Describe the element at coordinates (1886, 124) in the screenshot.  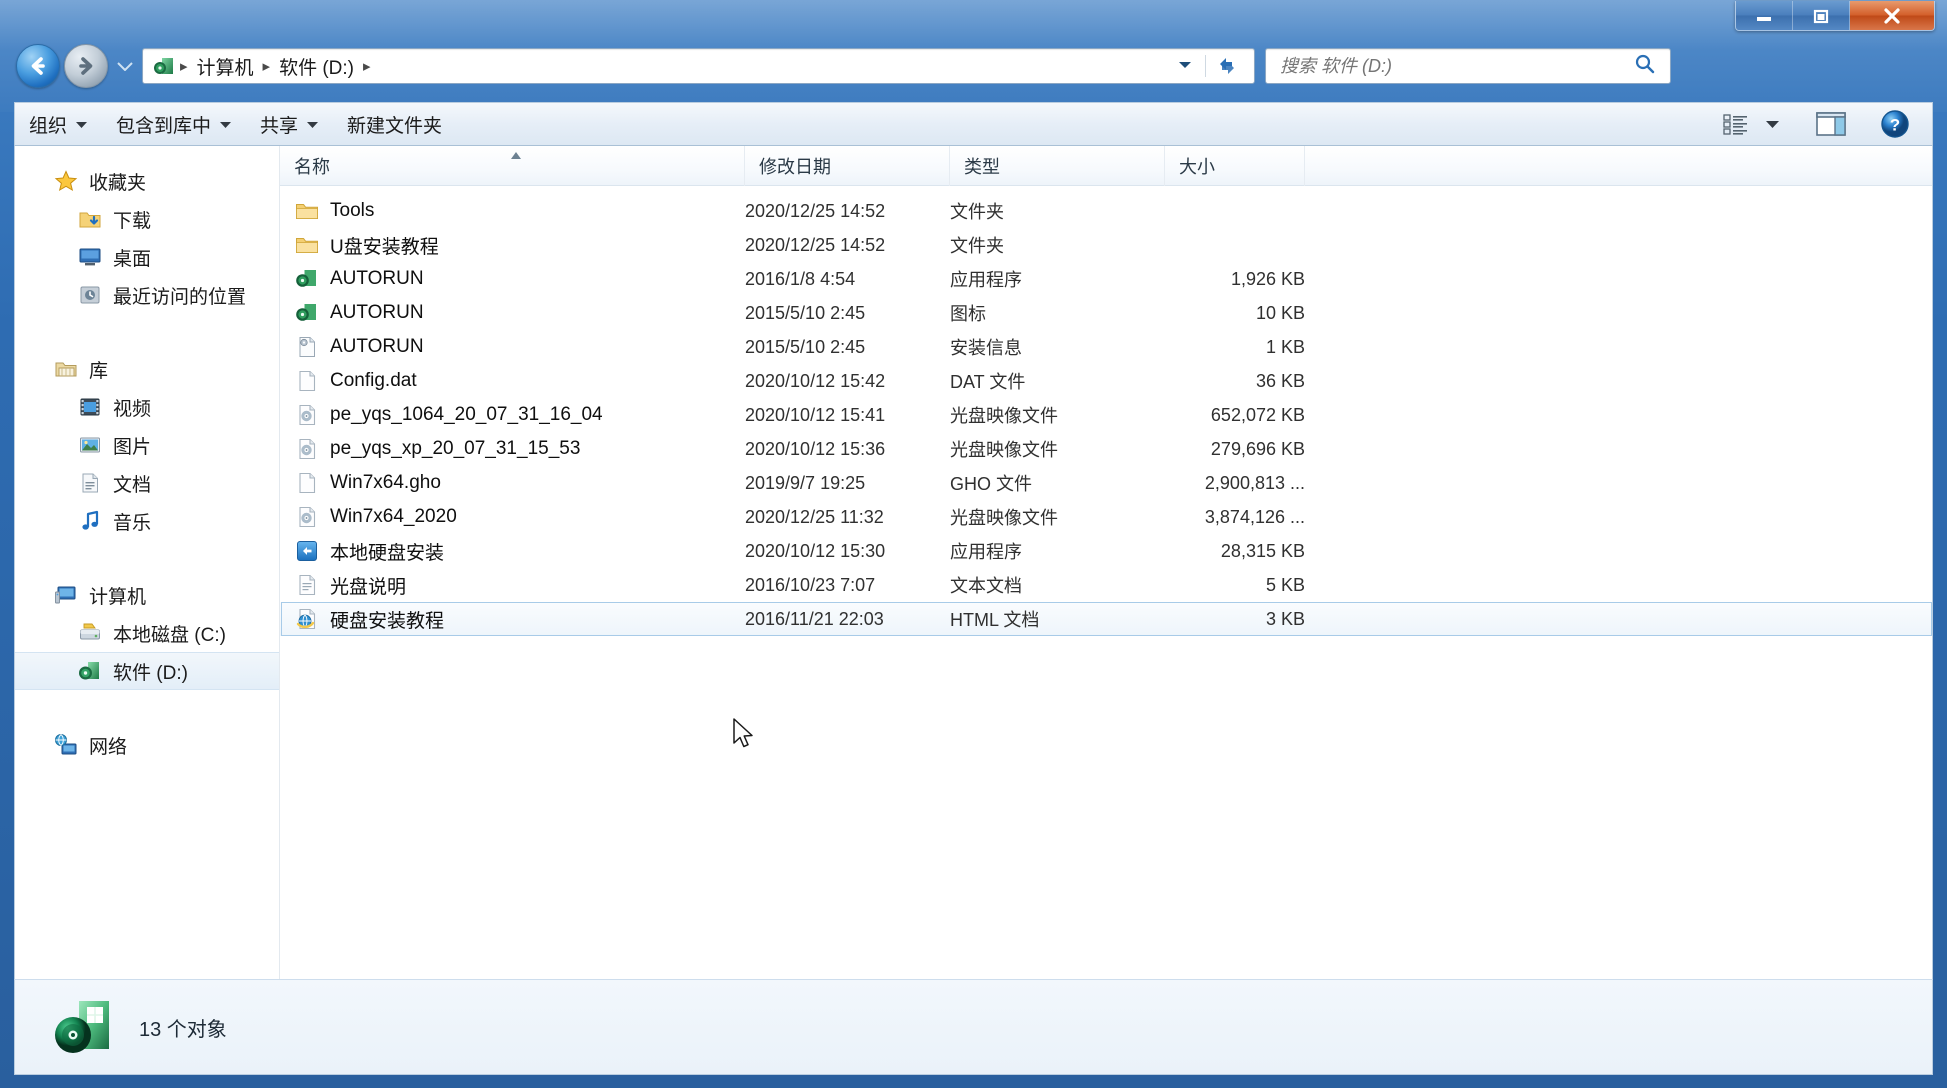
I see `help-icon: ?` at that location.